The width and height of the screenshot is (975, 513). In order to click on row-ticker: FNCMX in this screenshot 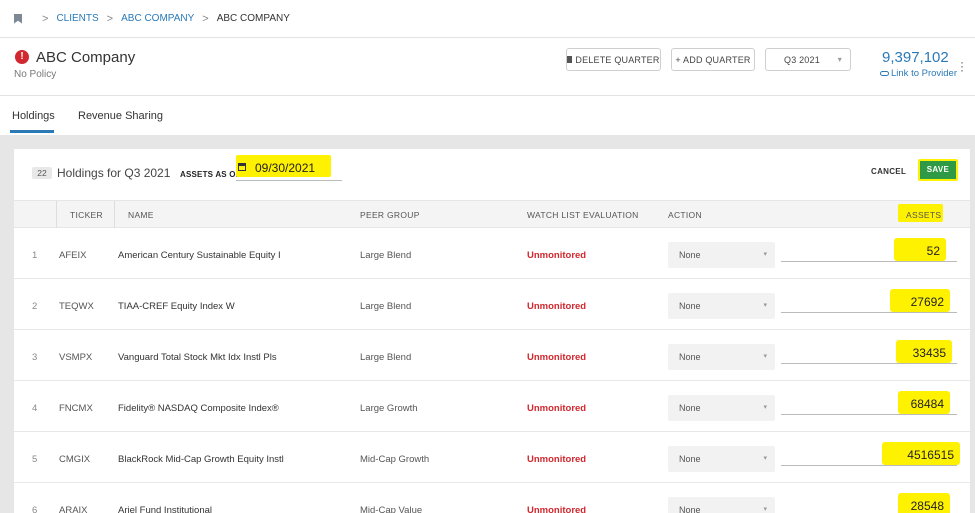, I will do `click(76, 408)`.